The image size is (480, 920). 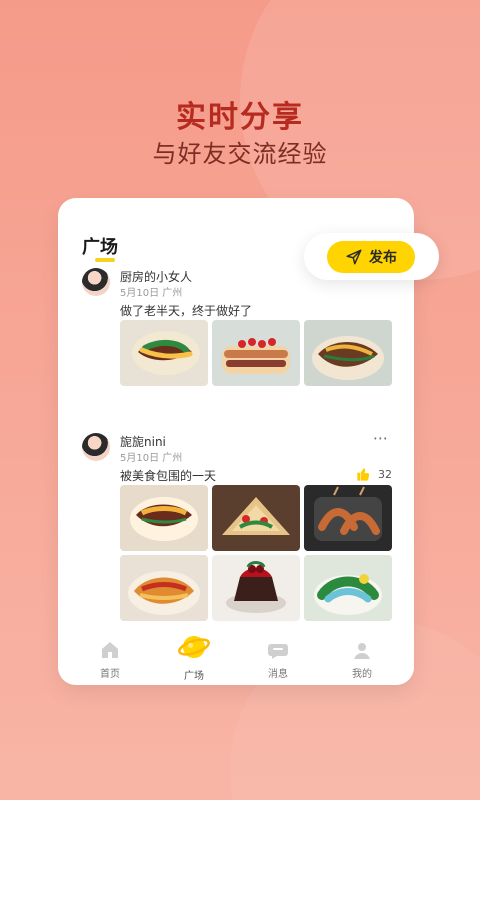 I want to click on plaza-planet-icon, so click(x=194, y=647).